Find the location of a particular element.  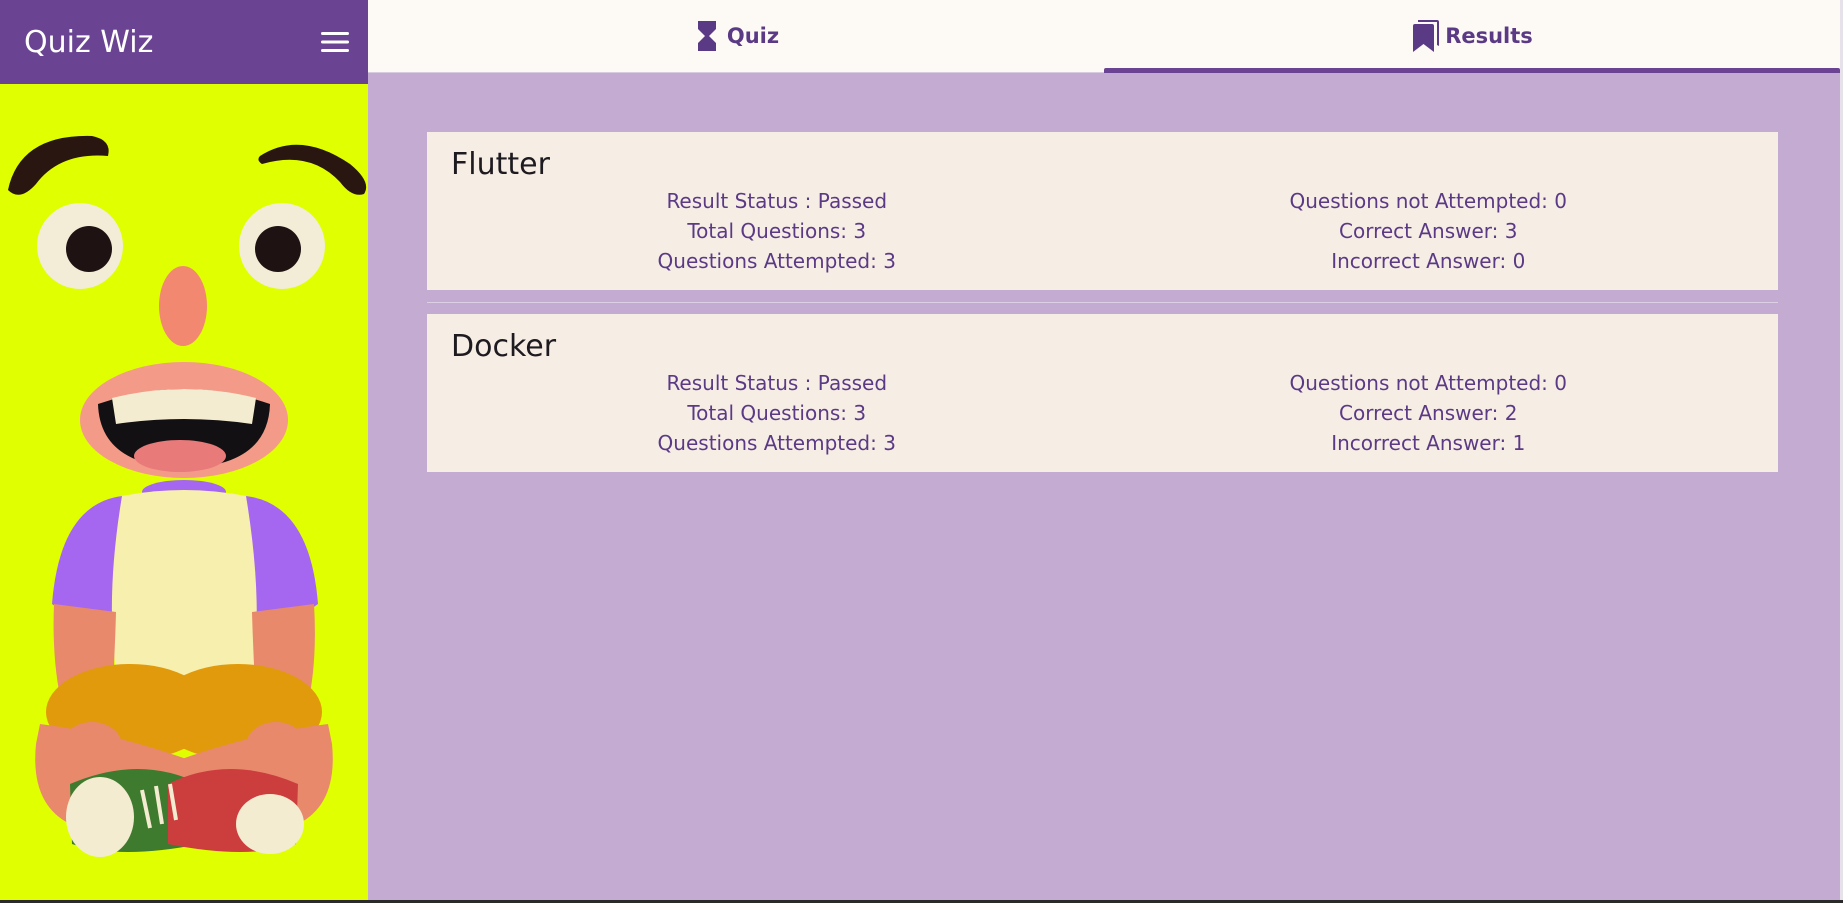

result-divider is located at coordinates (1102, 302).